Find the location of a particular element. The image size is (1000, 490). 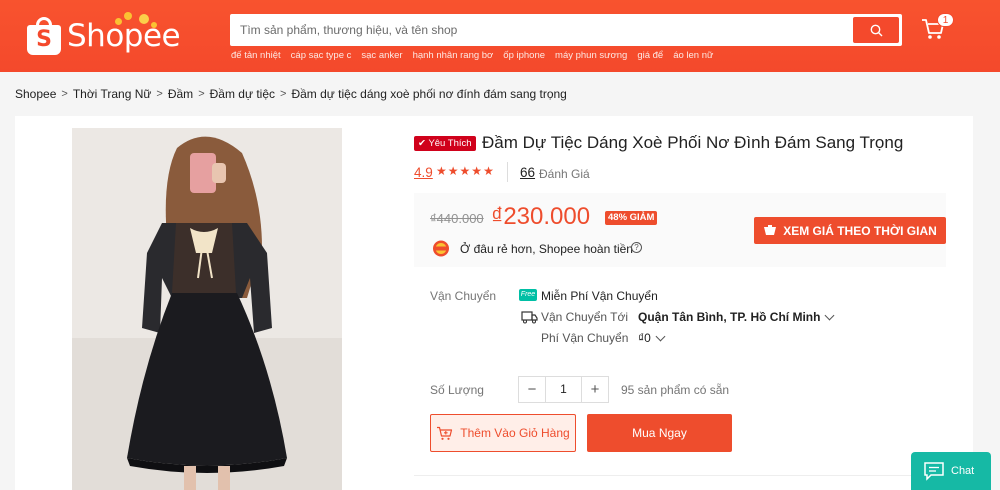

increase-quantity-button: + is located at coordinates (595, 389).